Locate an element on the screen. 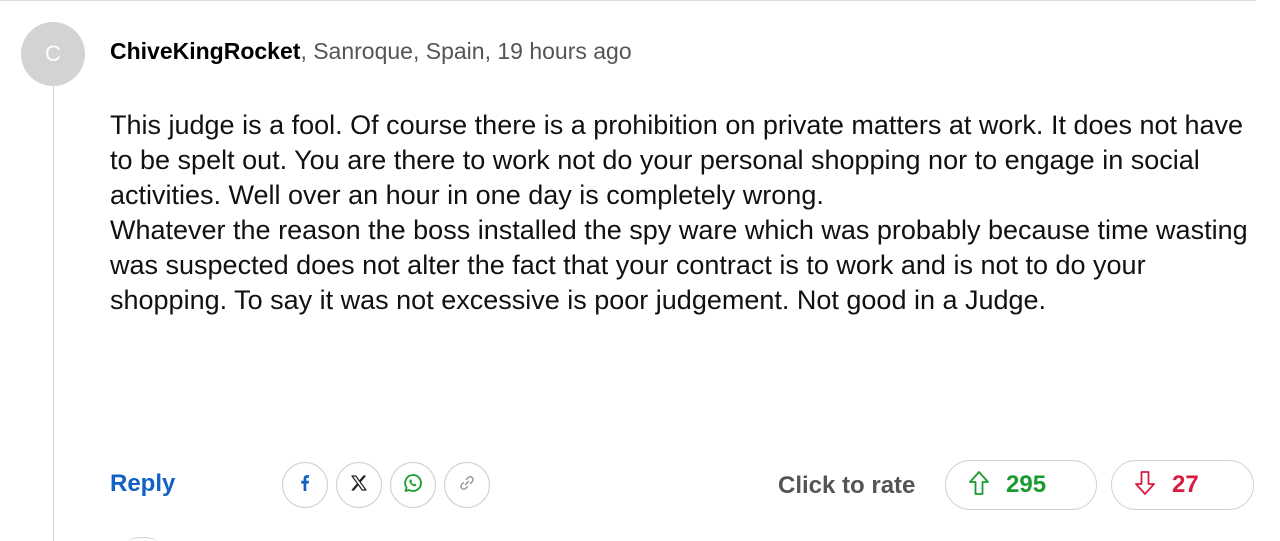 The image size is (1280, 541). upvote-count: 295 is located at coordinates (1026, 484).